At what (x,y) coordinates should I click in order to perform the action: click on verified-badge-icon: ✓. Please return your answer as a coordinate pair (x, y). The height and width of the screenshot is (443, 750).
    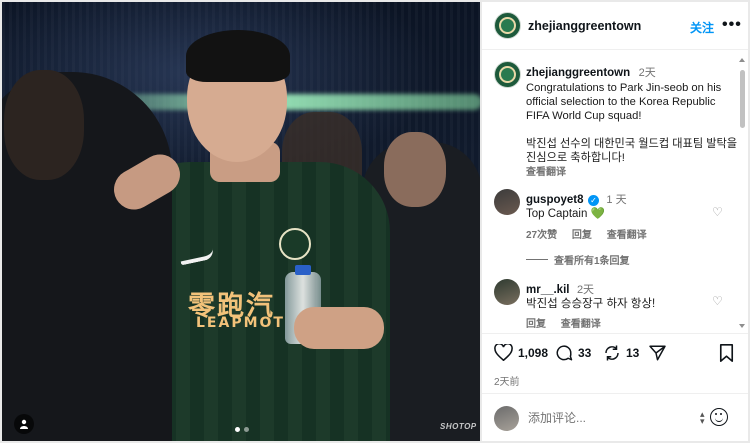
    Looking at the image, I should click on (593, 200).